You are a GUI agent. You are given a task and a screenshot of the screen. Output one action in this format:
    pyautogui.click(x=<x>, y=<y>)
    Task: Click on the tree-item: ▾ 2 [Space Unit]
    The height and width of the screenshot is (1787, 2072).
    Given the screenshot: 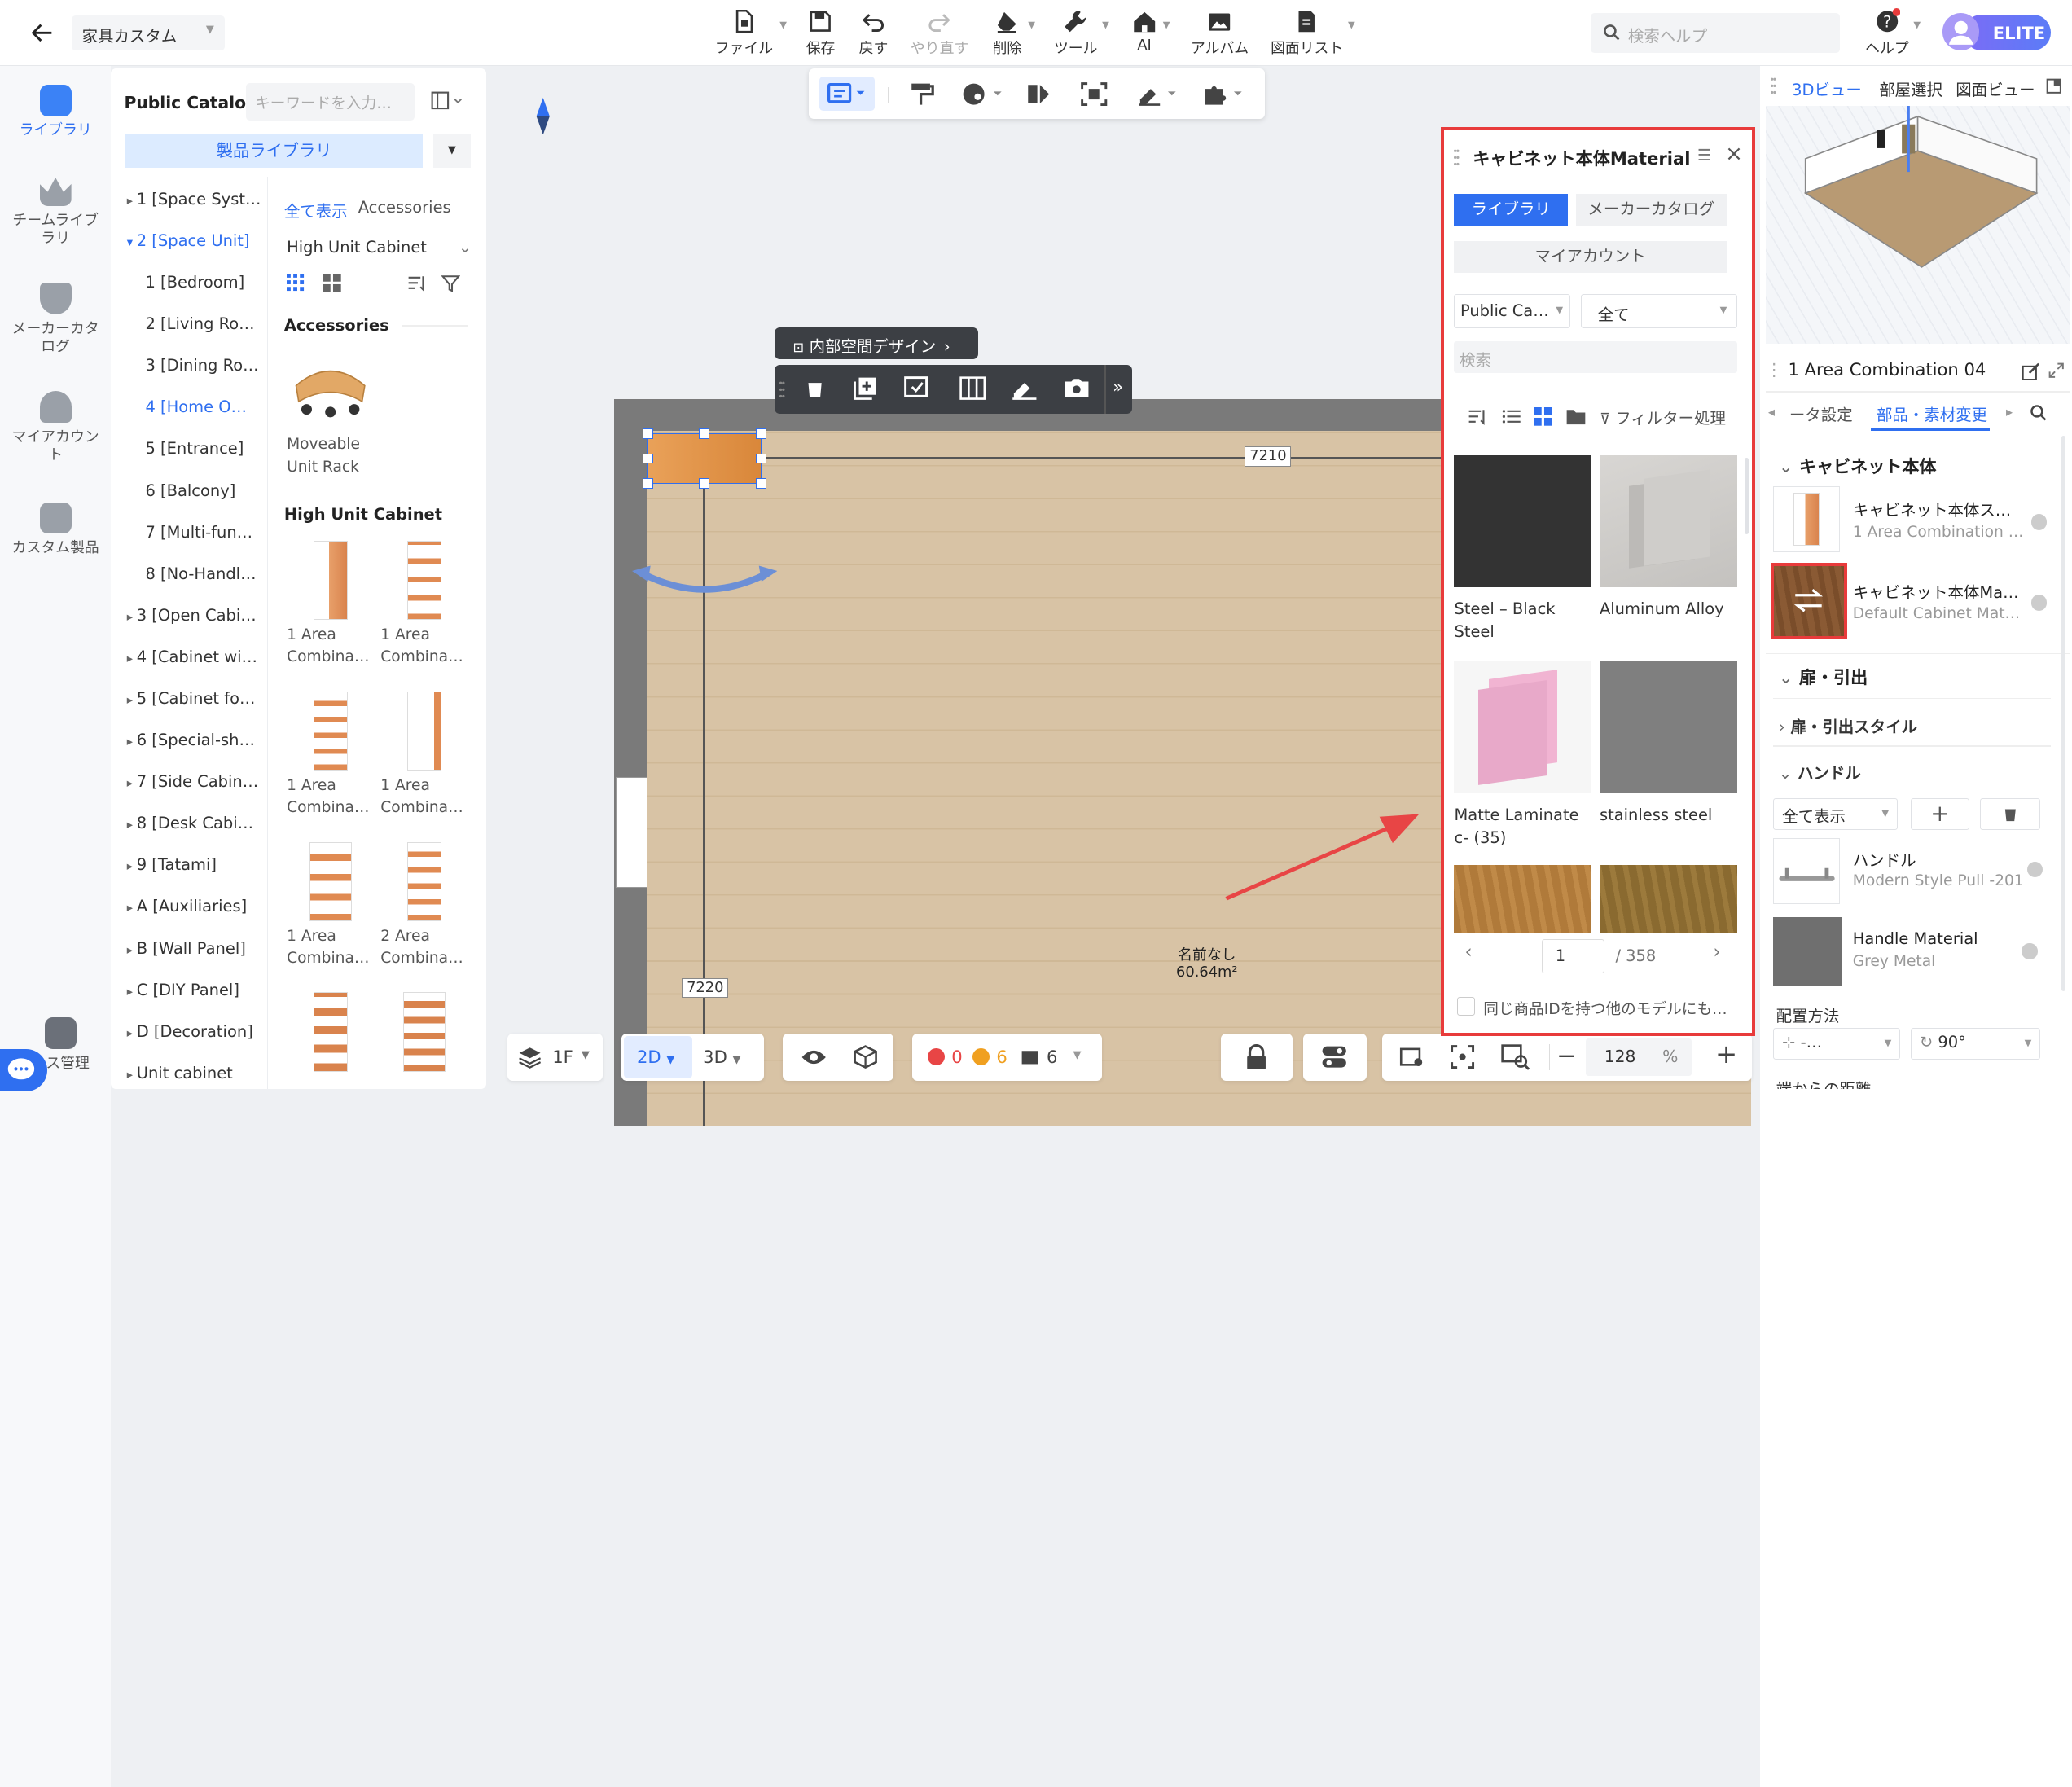 What is the action you would take?
    pyautogui.click(x=188, y=245)
    